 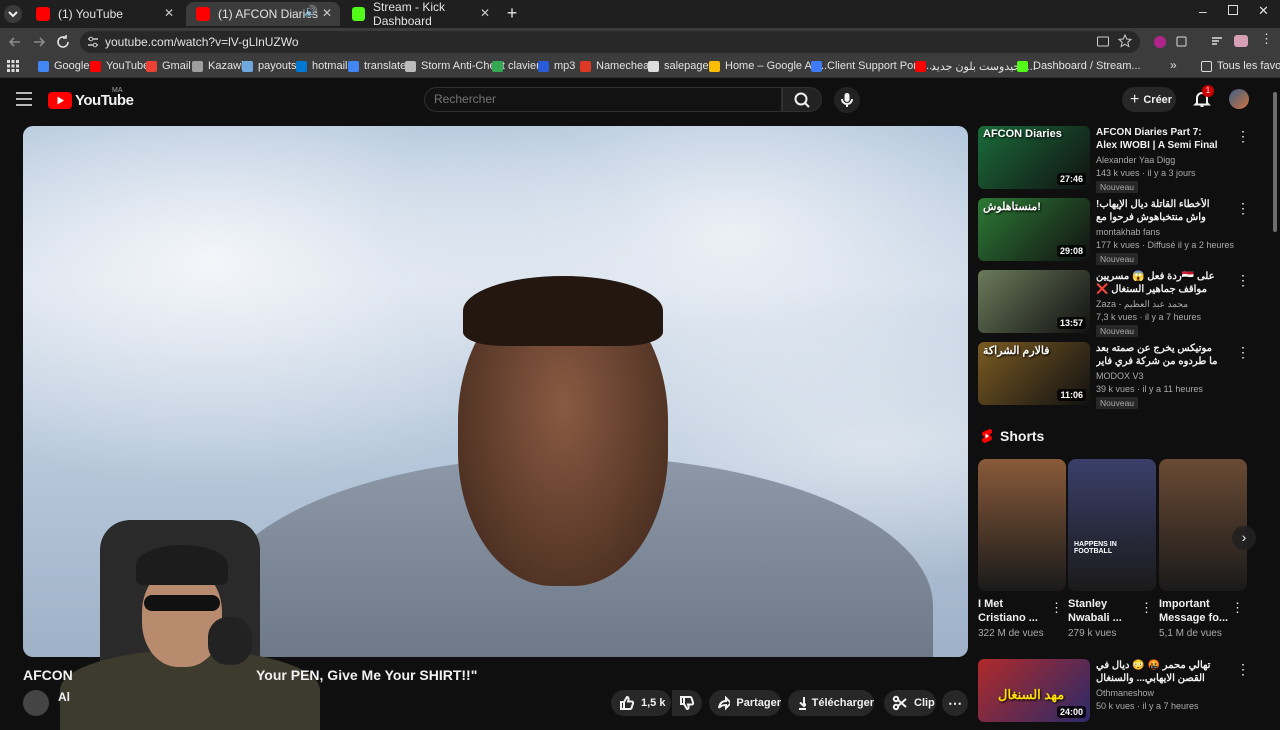 What do you see at coordinates (1117, 331) in the screenshot?
I see `new-badge: Nouveau` at bounding box center [1117, 331].